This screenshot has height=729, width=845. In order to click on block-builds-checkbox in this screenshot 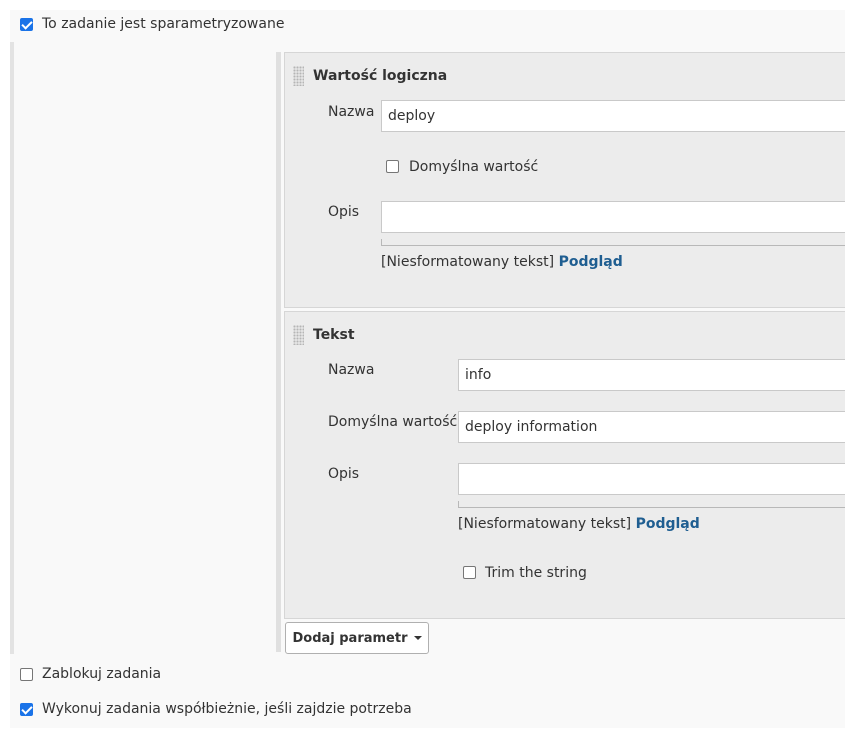, I will do `click(26, 674)`.